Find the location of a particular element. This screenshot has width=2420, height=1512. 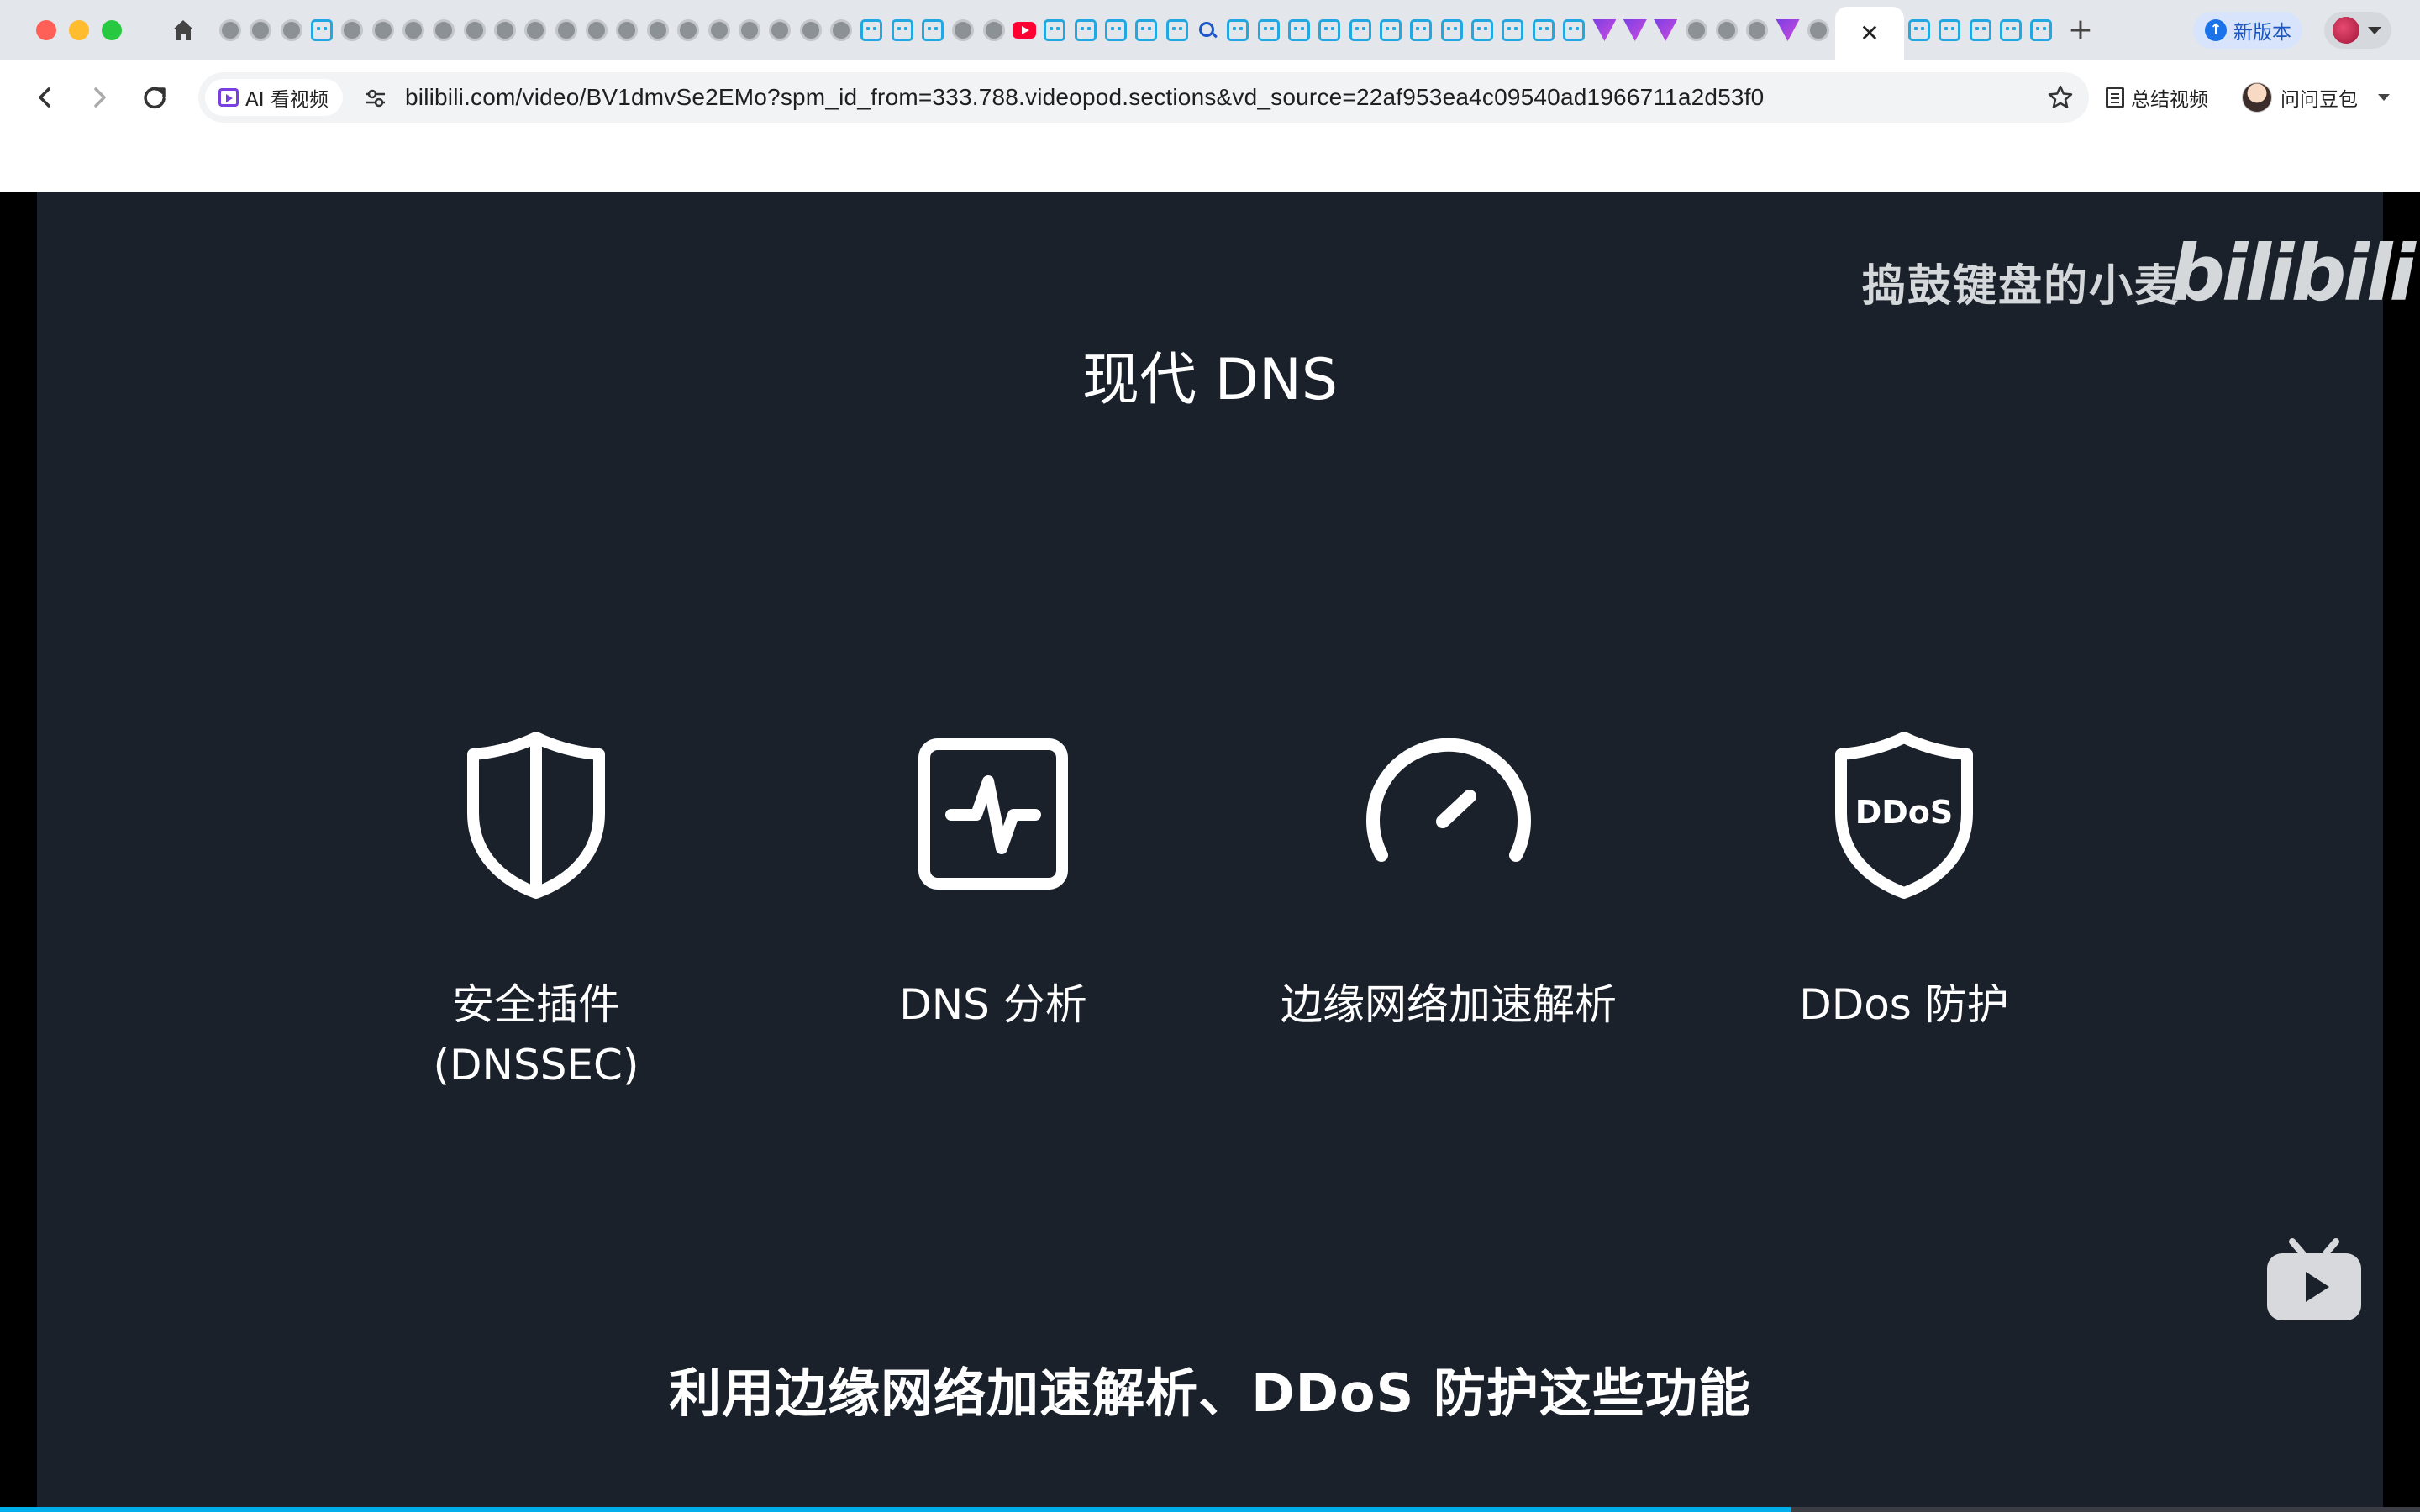

close-tab-icon: ✕ is located at coordinates (1869, 33).